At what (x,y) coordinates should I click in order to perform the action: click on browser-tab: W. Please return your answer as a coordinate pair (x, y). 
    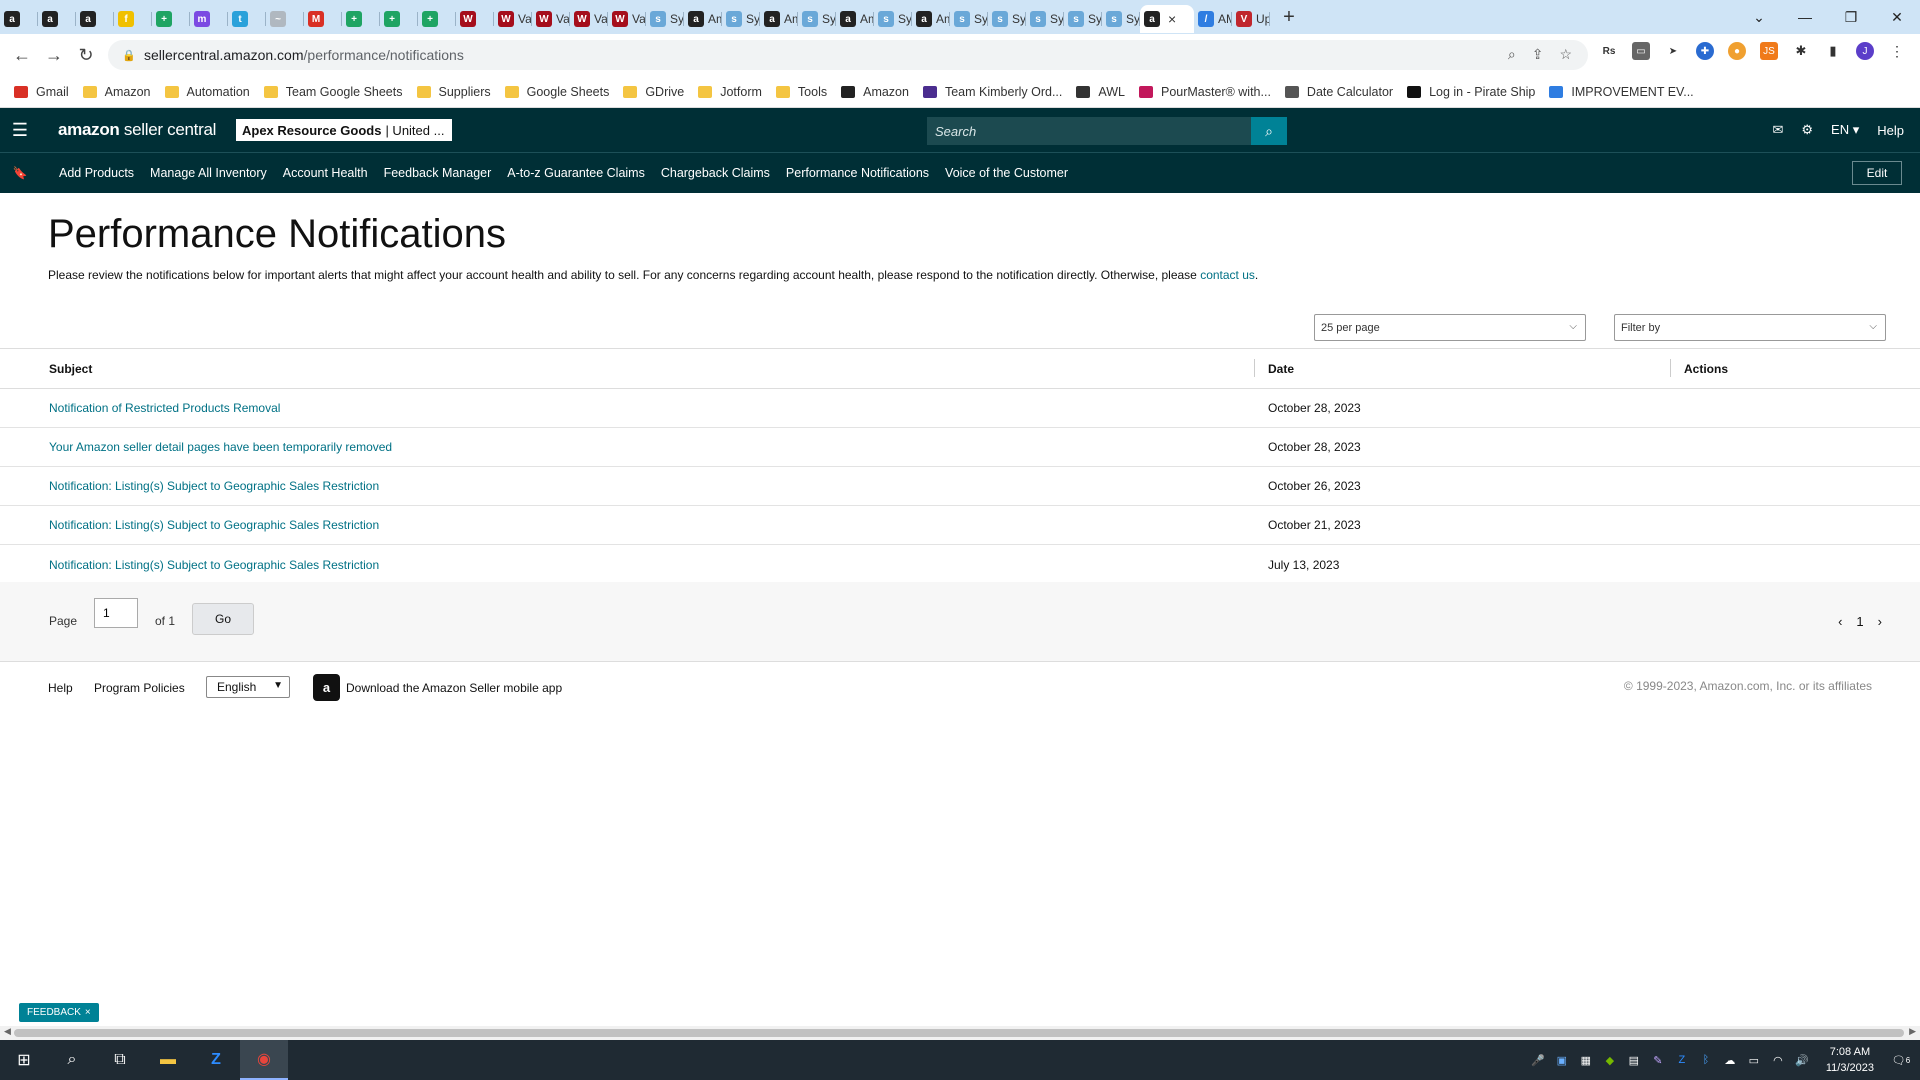
    Looking at the image, I should click on (475, 19).